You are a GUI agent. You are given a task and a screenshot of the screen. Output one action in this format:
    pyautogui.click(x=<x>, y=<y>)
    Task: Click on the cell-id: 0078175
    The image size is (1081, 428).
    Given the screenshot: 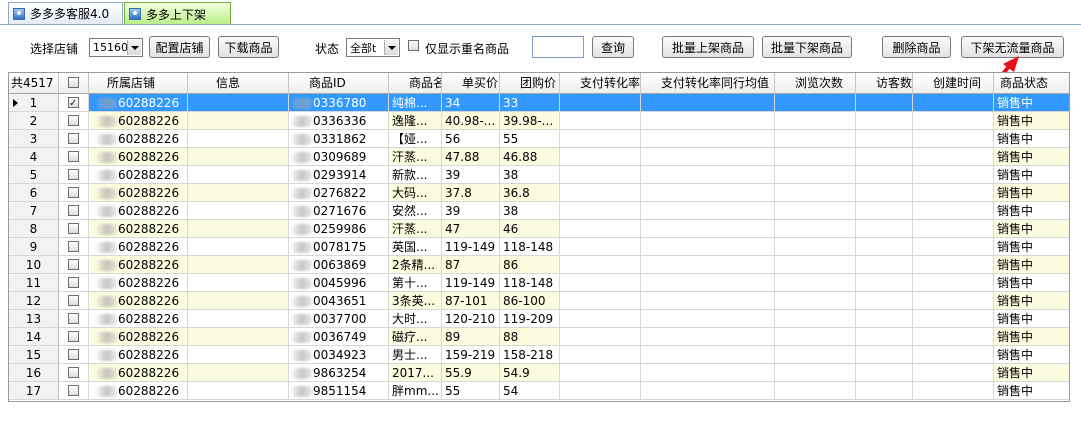 What is the action you would take?
    pyautogui.click(x=339, y=247)
    